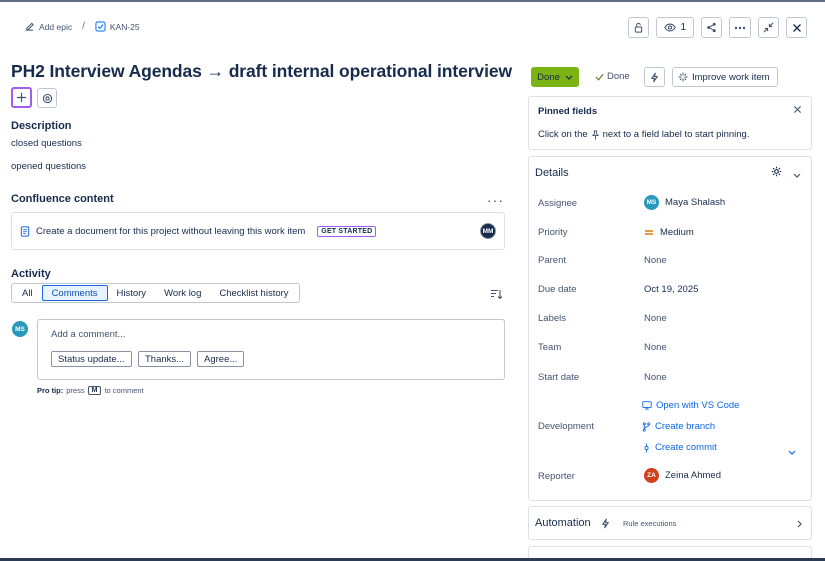  I want to click on commit-icon, so click(646, 447).